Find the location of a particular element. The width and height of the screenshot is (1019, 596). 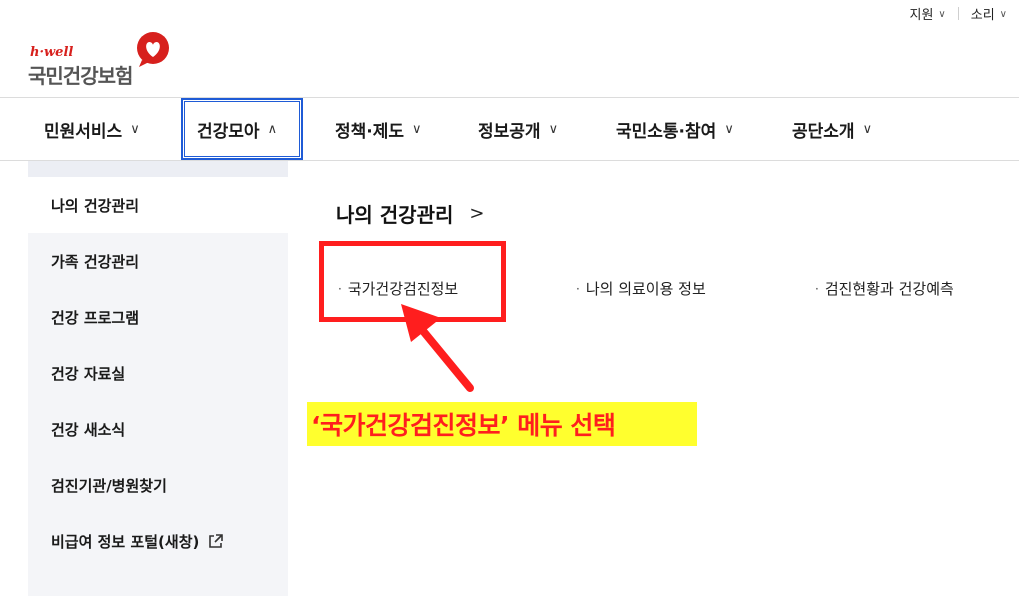

gnb-item-health-moa: 건강모아 ∧ is located at coordinates (242, 129).